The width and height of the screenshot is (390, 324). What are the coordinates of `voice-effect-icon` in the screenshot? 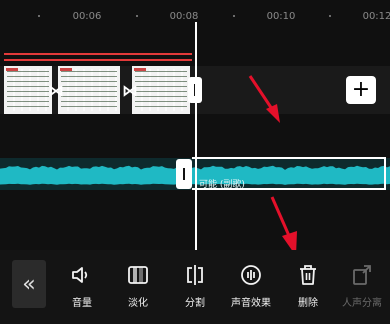 It's located at (251, 275).